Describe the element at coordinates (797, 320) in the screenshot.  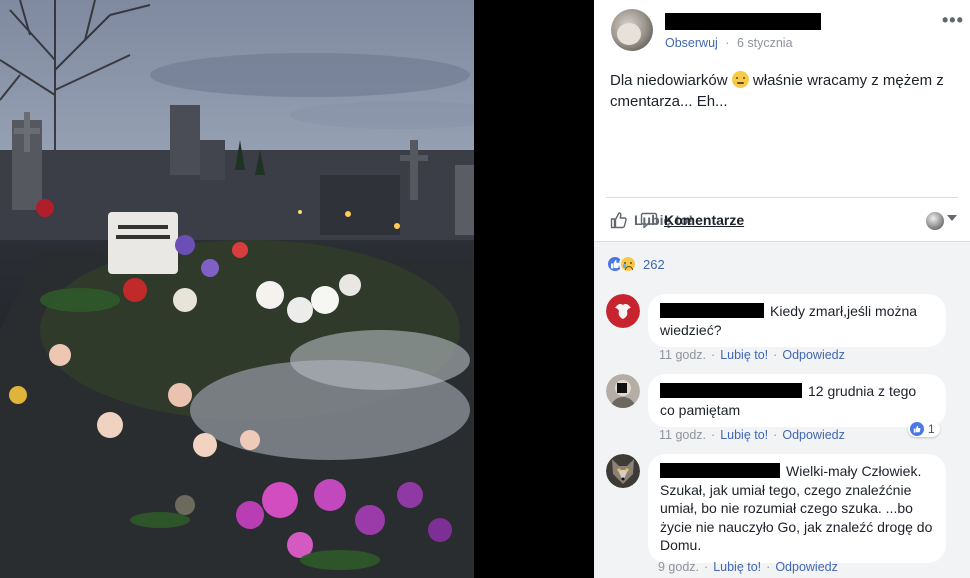
I see `comment-bubble: Kiedy zmarł,jeśli można wiedzieć?` at that location.